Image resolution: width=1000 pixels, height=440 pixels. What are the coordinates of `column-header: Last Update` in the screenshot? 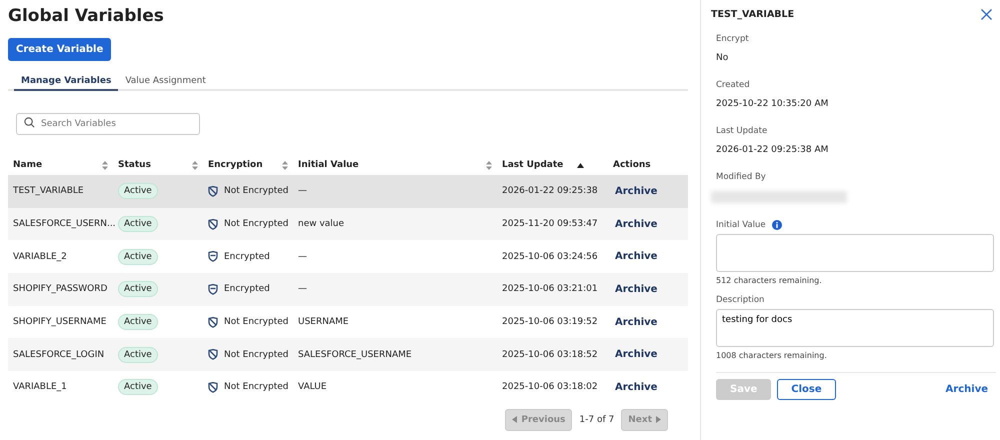 It's located at (543, 165).